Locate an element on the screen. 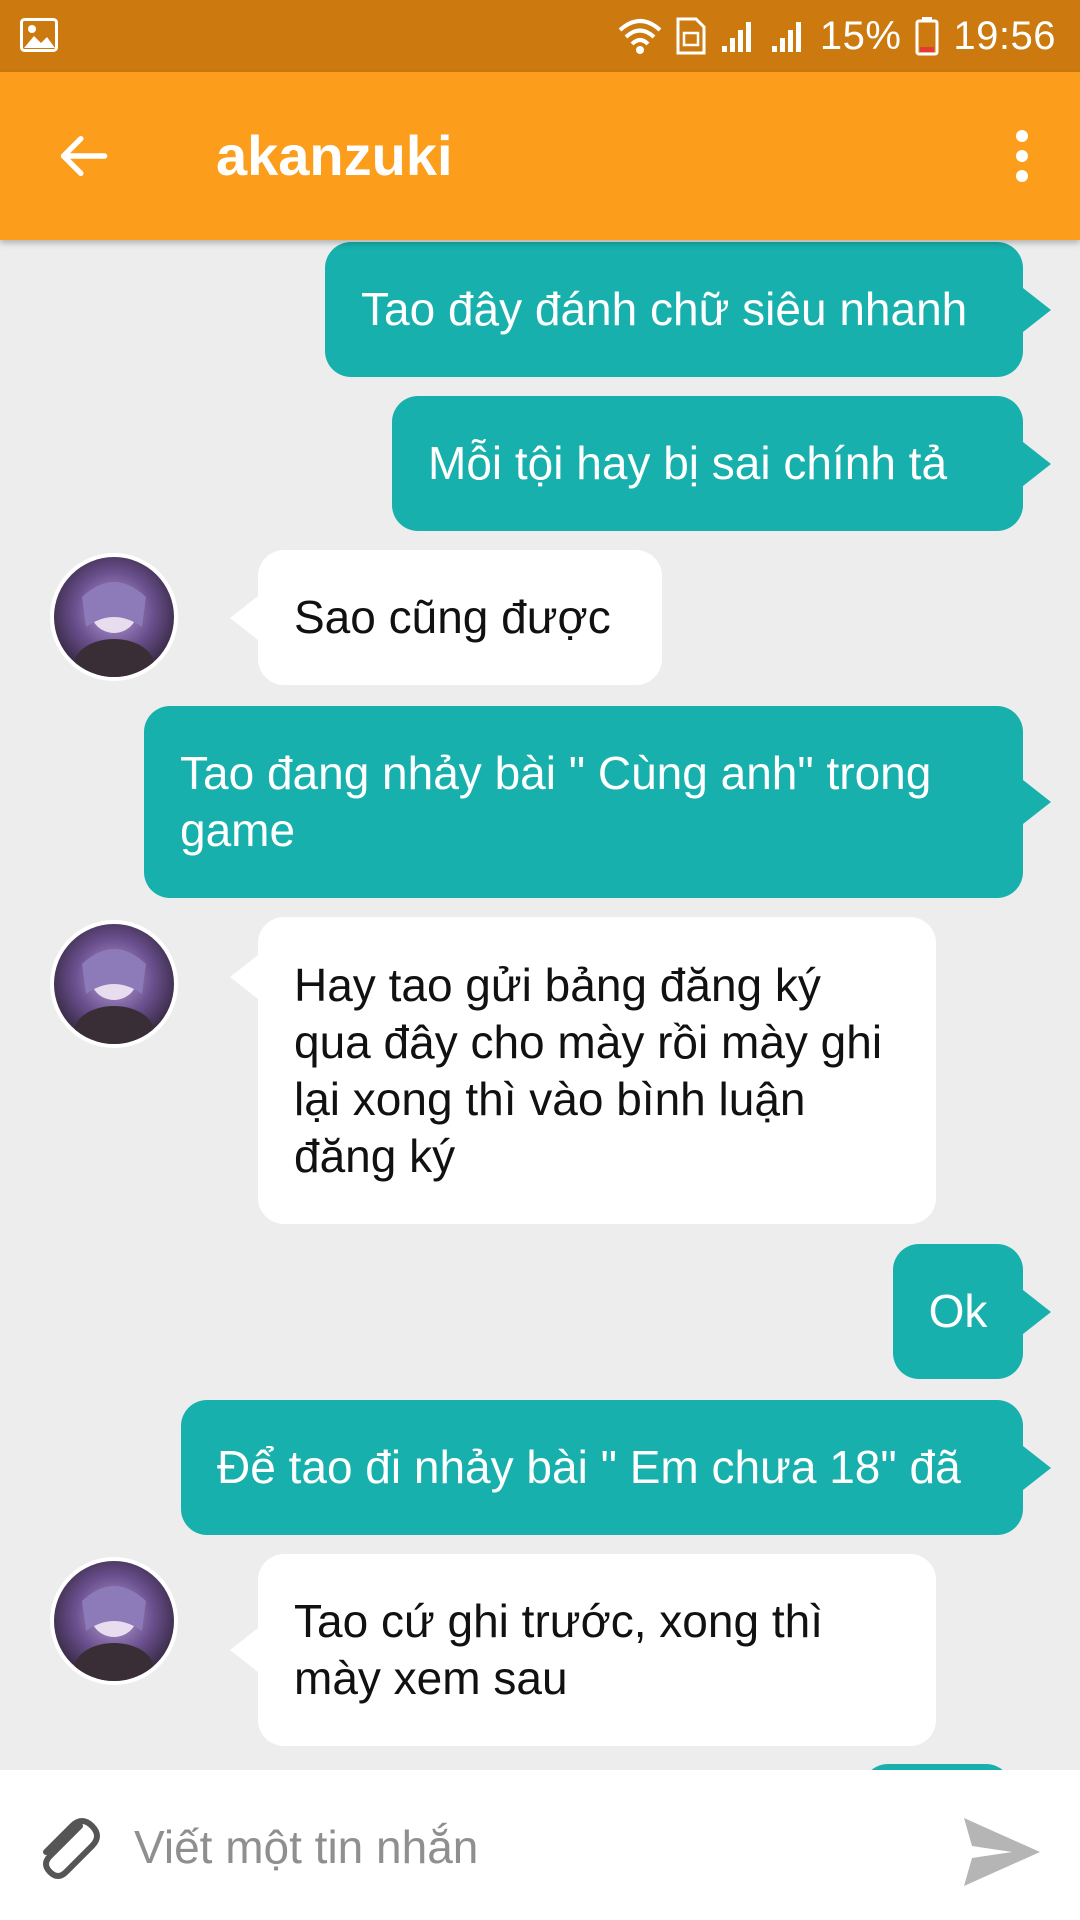 Image resolution: width=1080 pixels, height=1920 pixels. message-text: Tao đây đánh chữ siêu nhanh is located at coordinates (664, 309).